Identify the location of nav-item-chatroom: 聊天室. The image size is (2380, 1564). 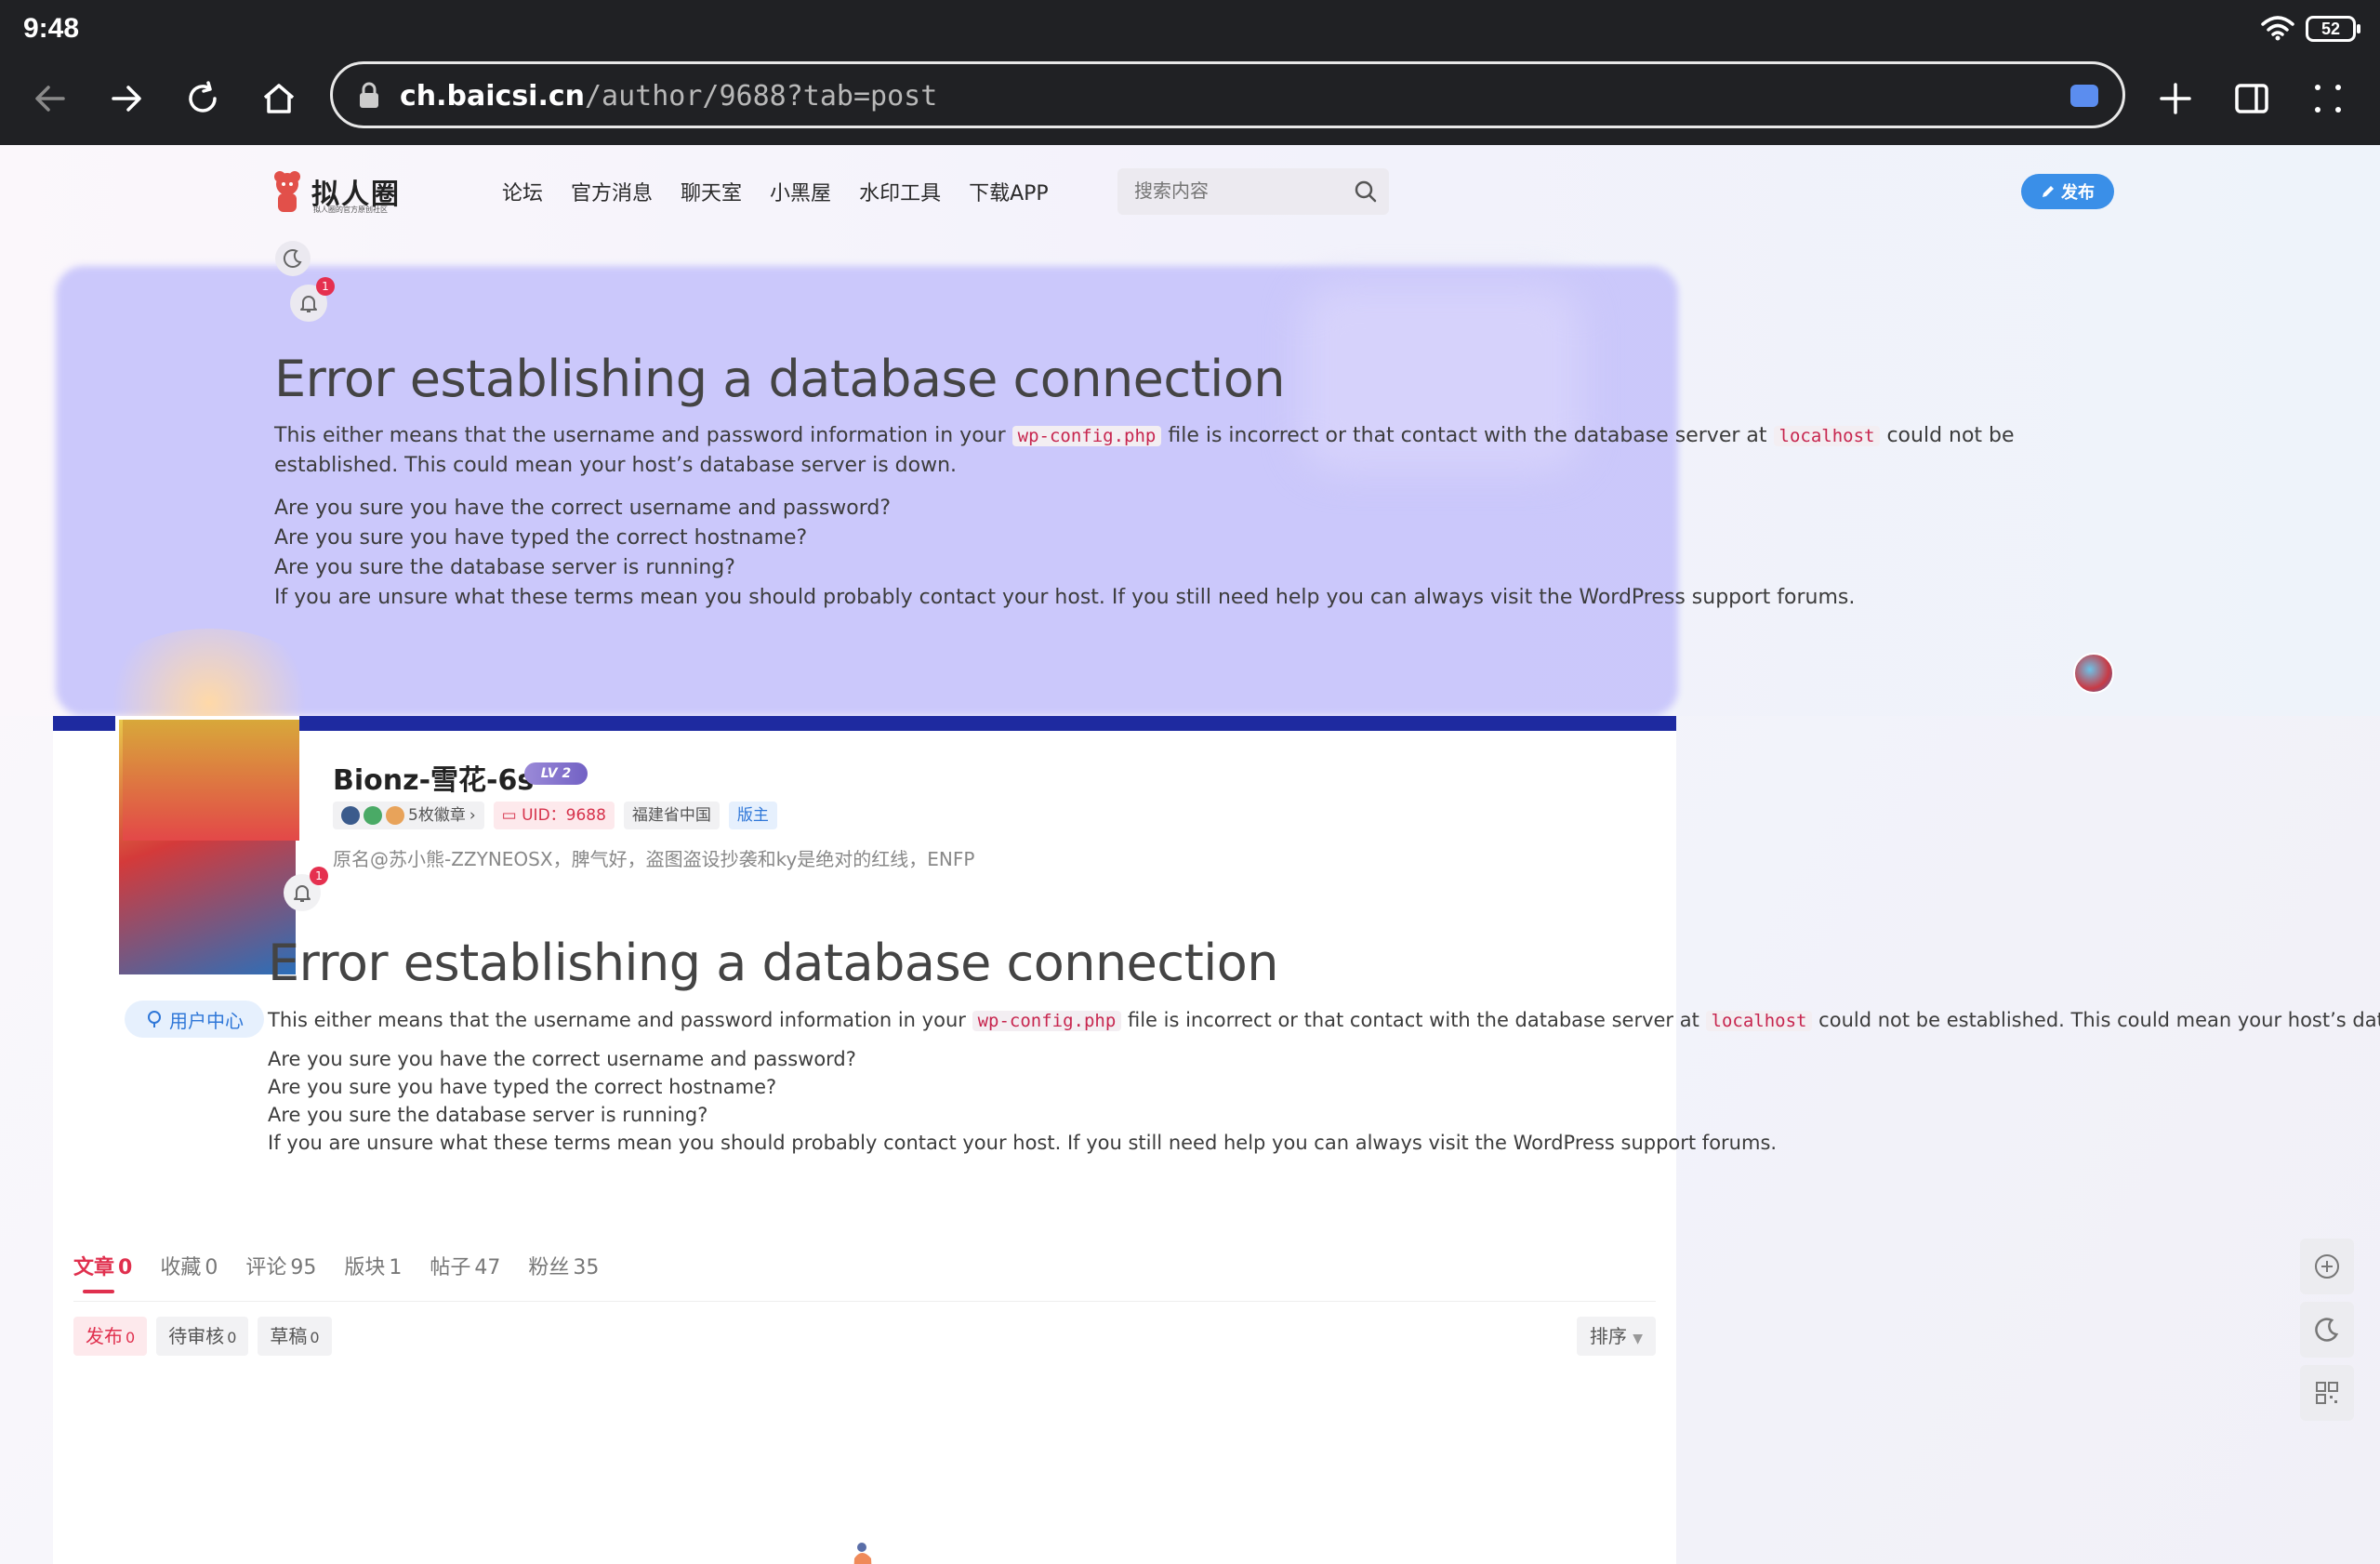
(711, 192).